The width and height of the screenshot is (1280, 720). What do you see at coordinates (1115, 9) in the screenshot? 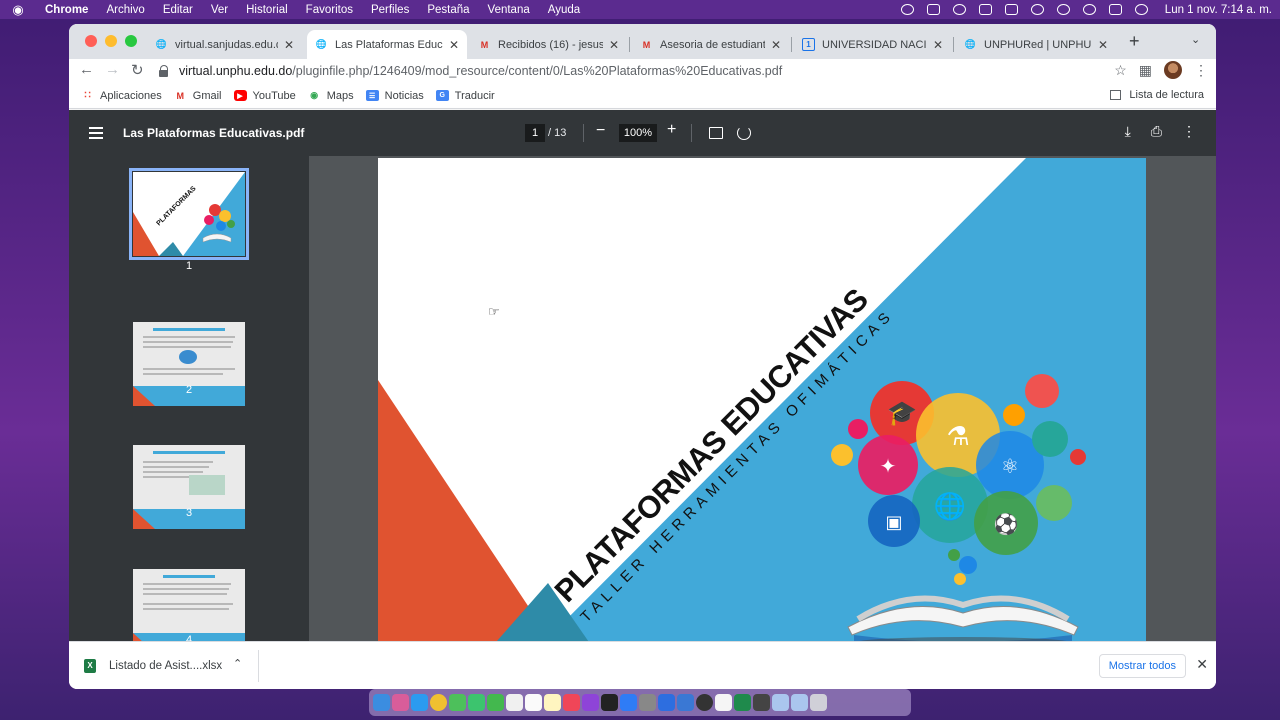
I see `control-center-icon` at bounding box center [1115, 9].